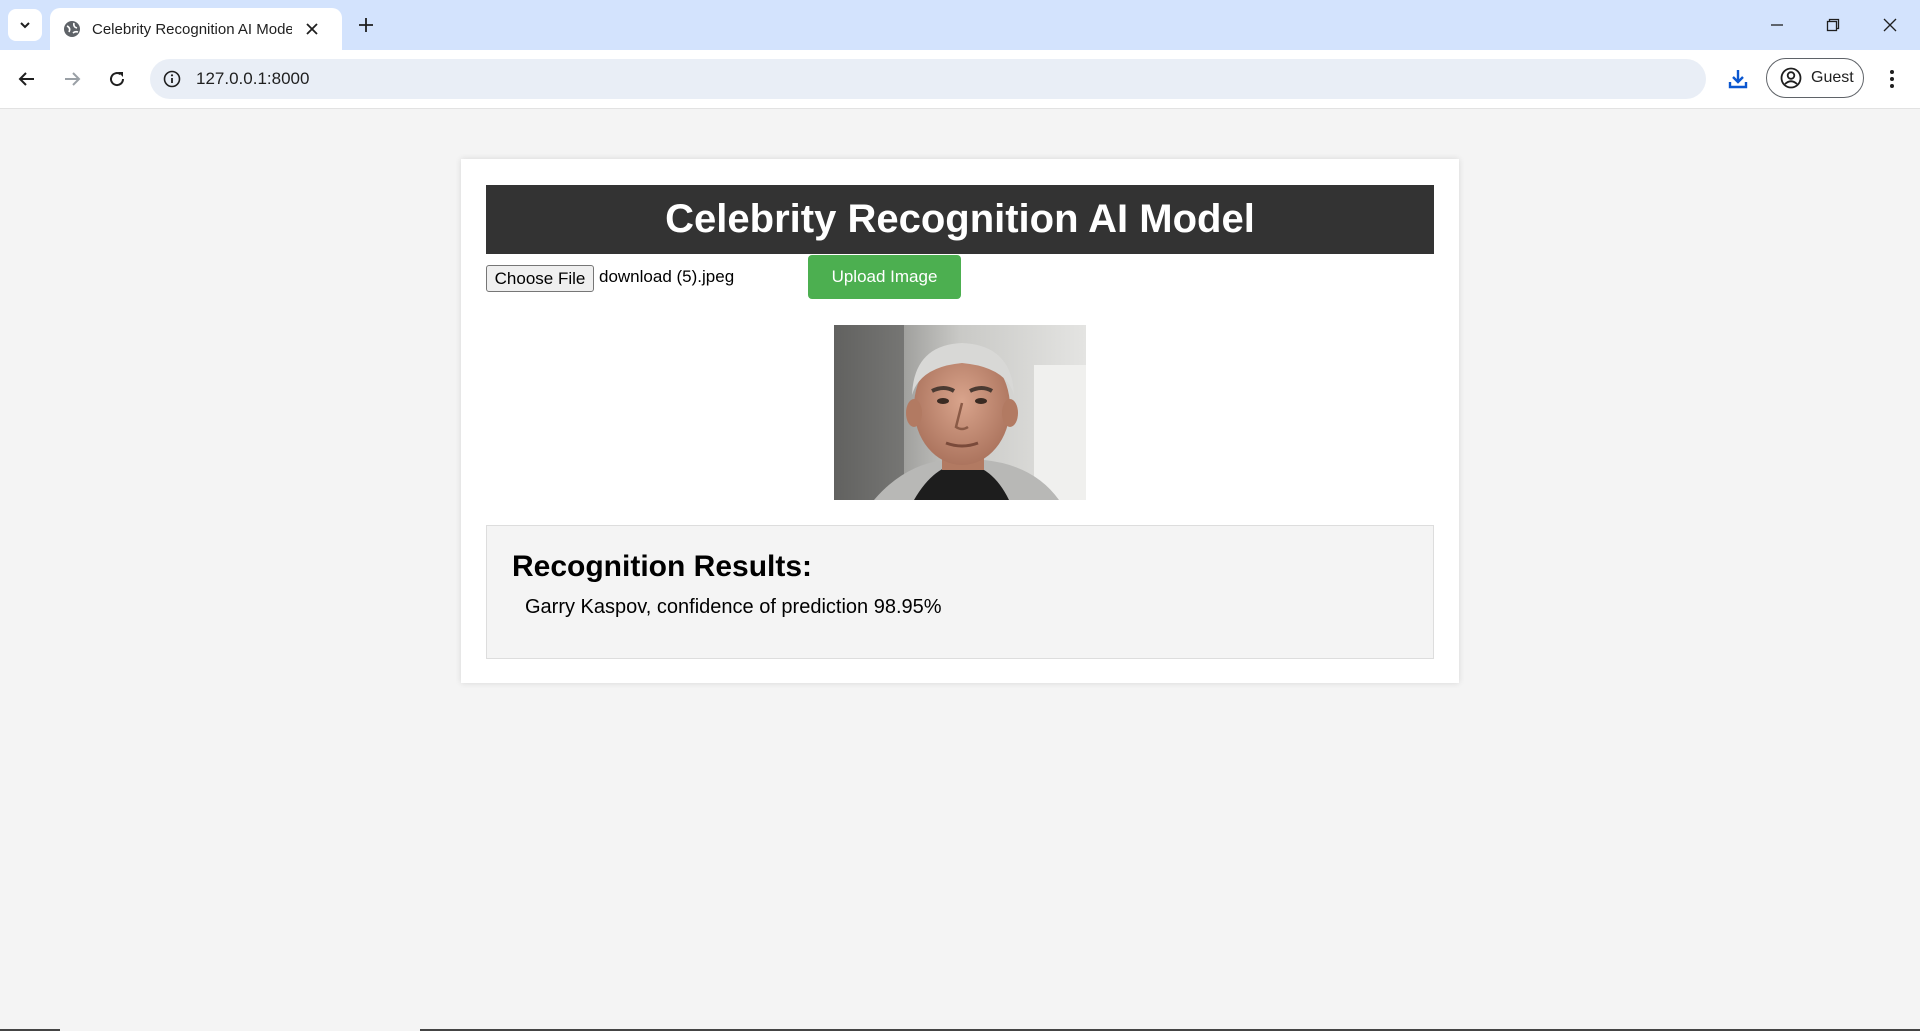  What do you see at coordinates (1791, 78) in the screenshot?
I see `account-icon` at bounding box center [1791, 78].